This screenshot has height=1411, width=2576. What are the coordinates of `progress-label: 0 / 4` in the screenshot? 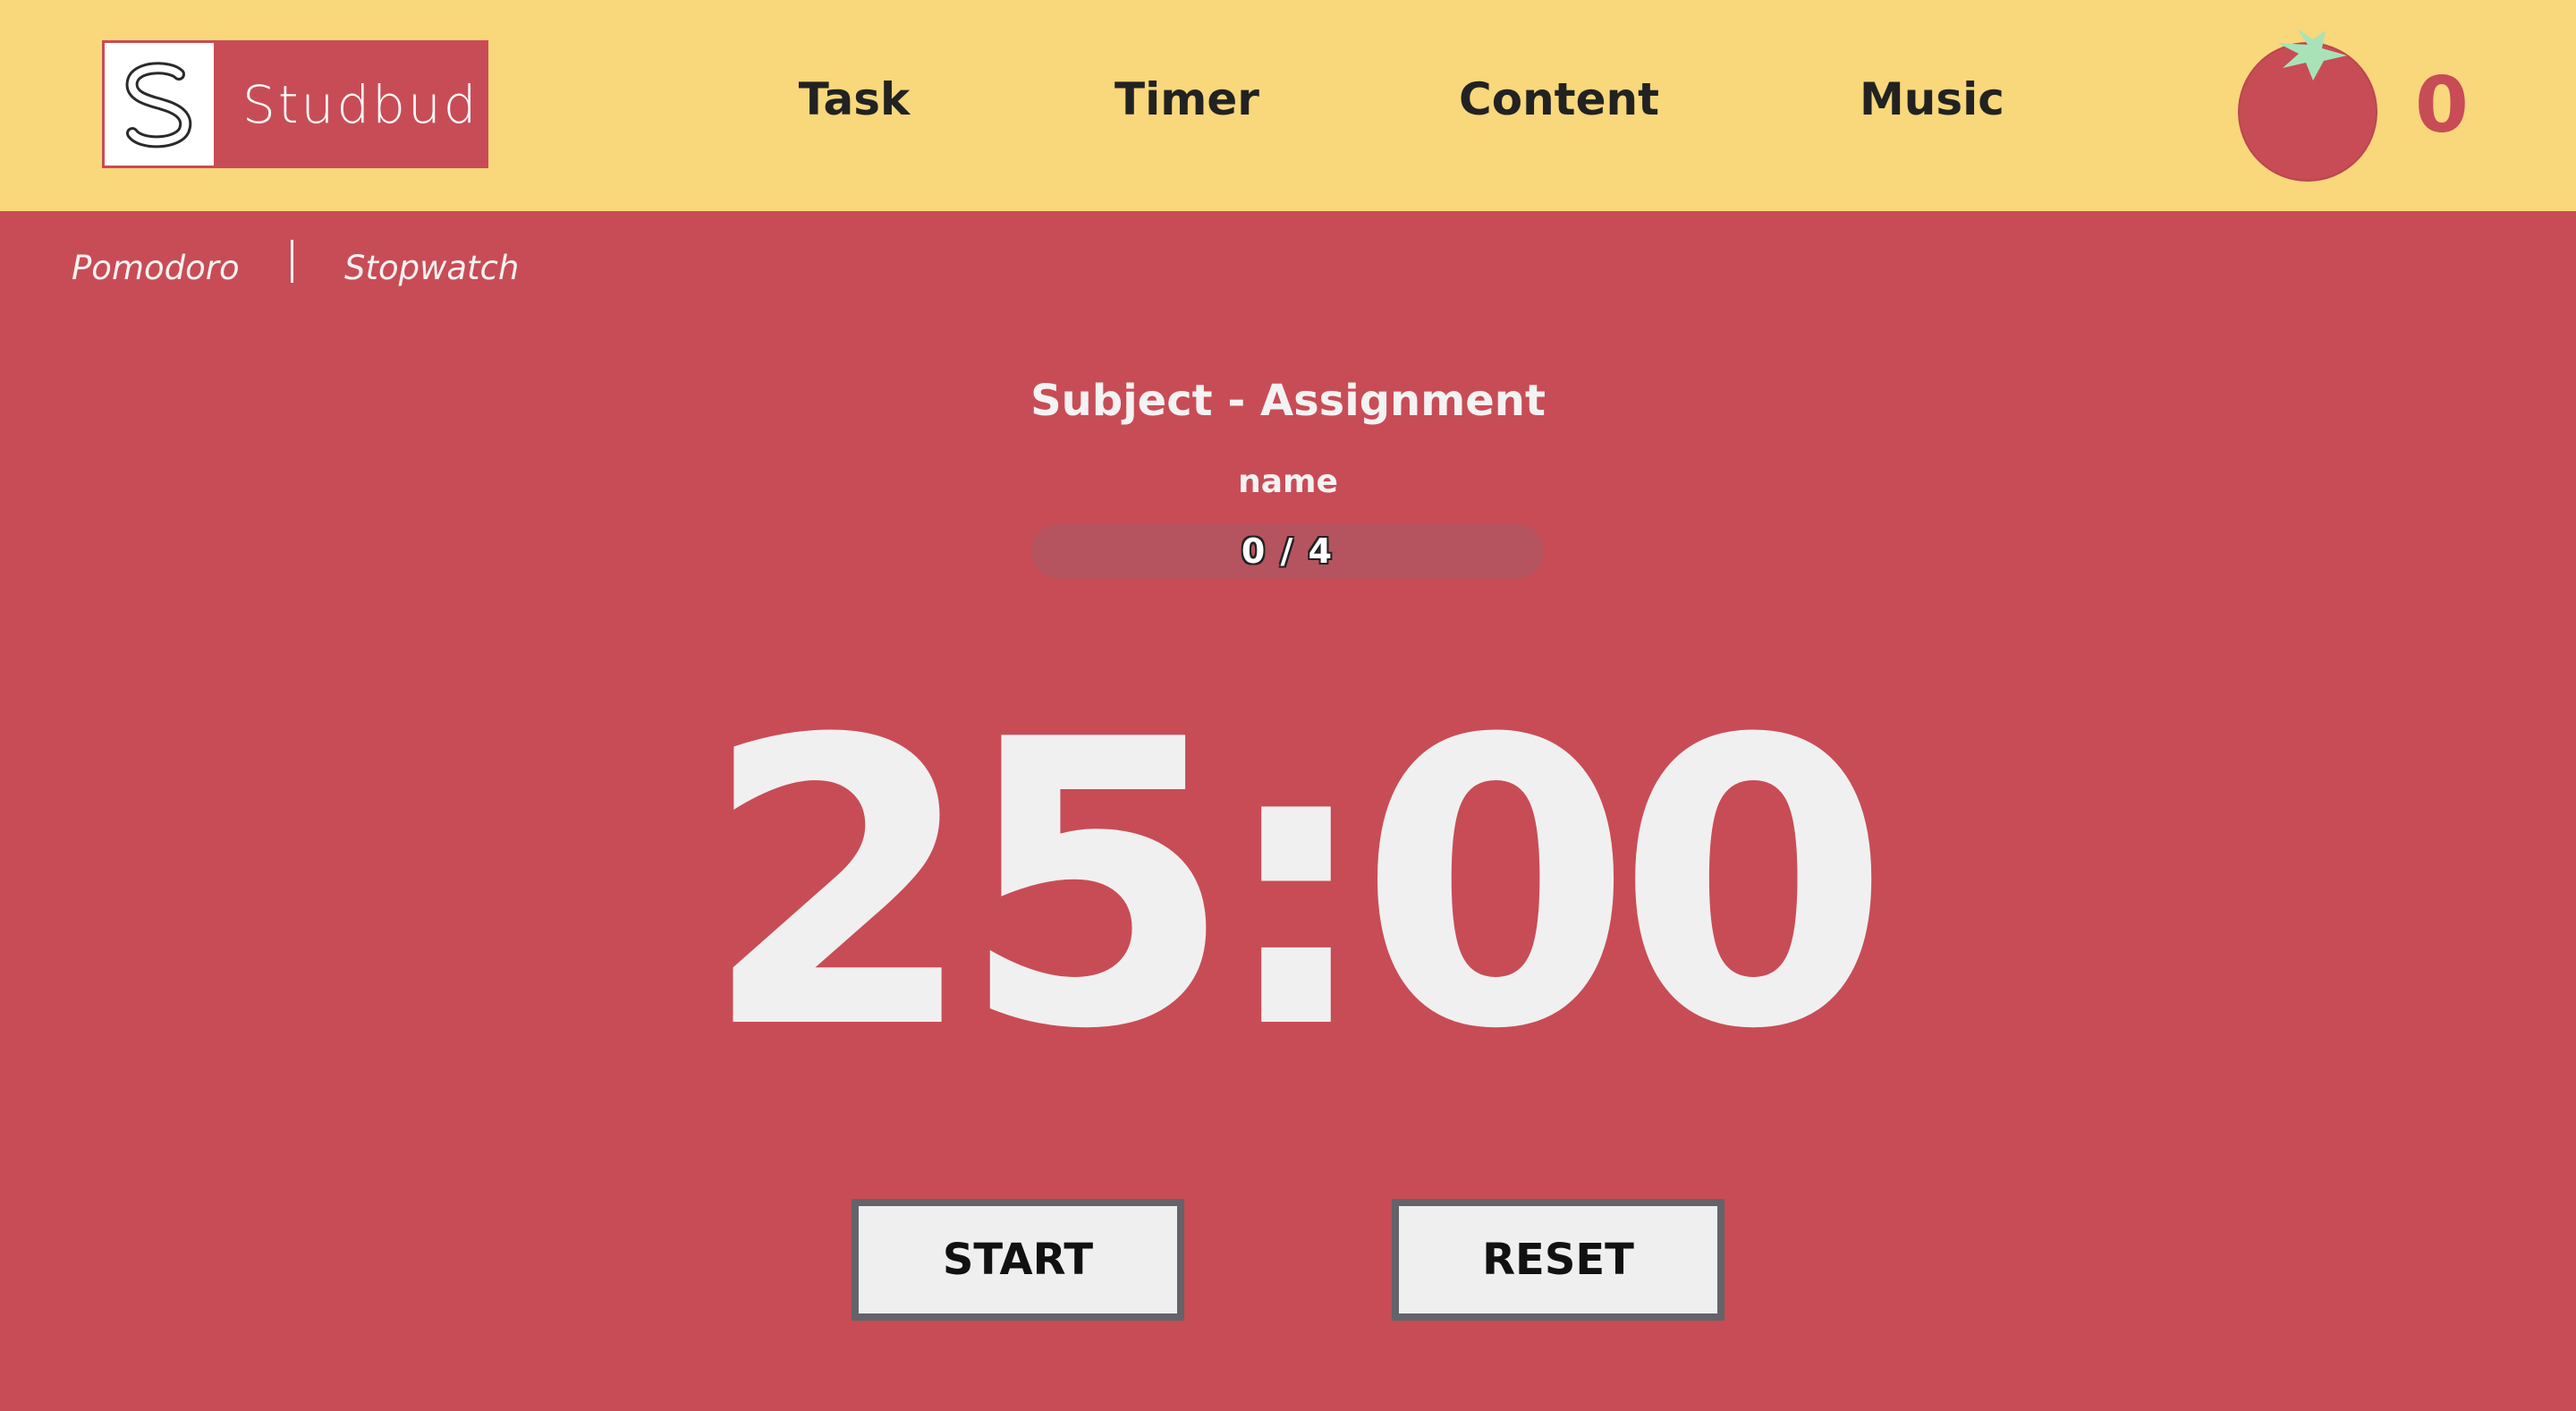 It's located at (1288, 551).